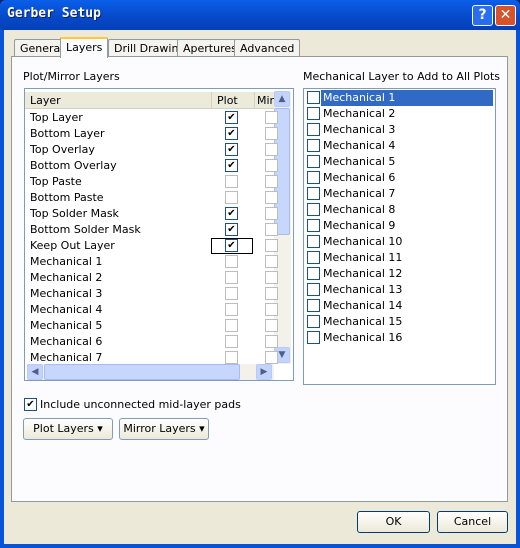 The image size is (520, 548). I want to click on tab-apertures: Apertures, so click(210, 48).